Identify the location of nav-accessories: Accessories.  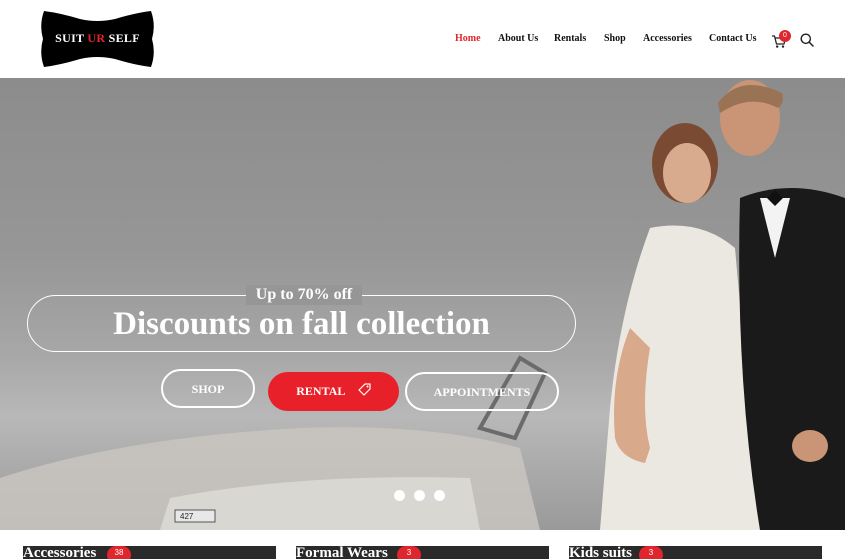
(667, 38).